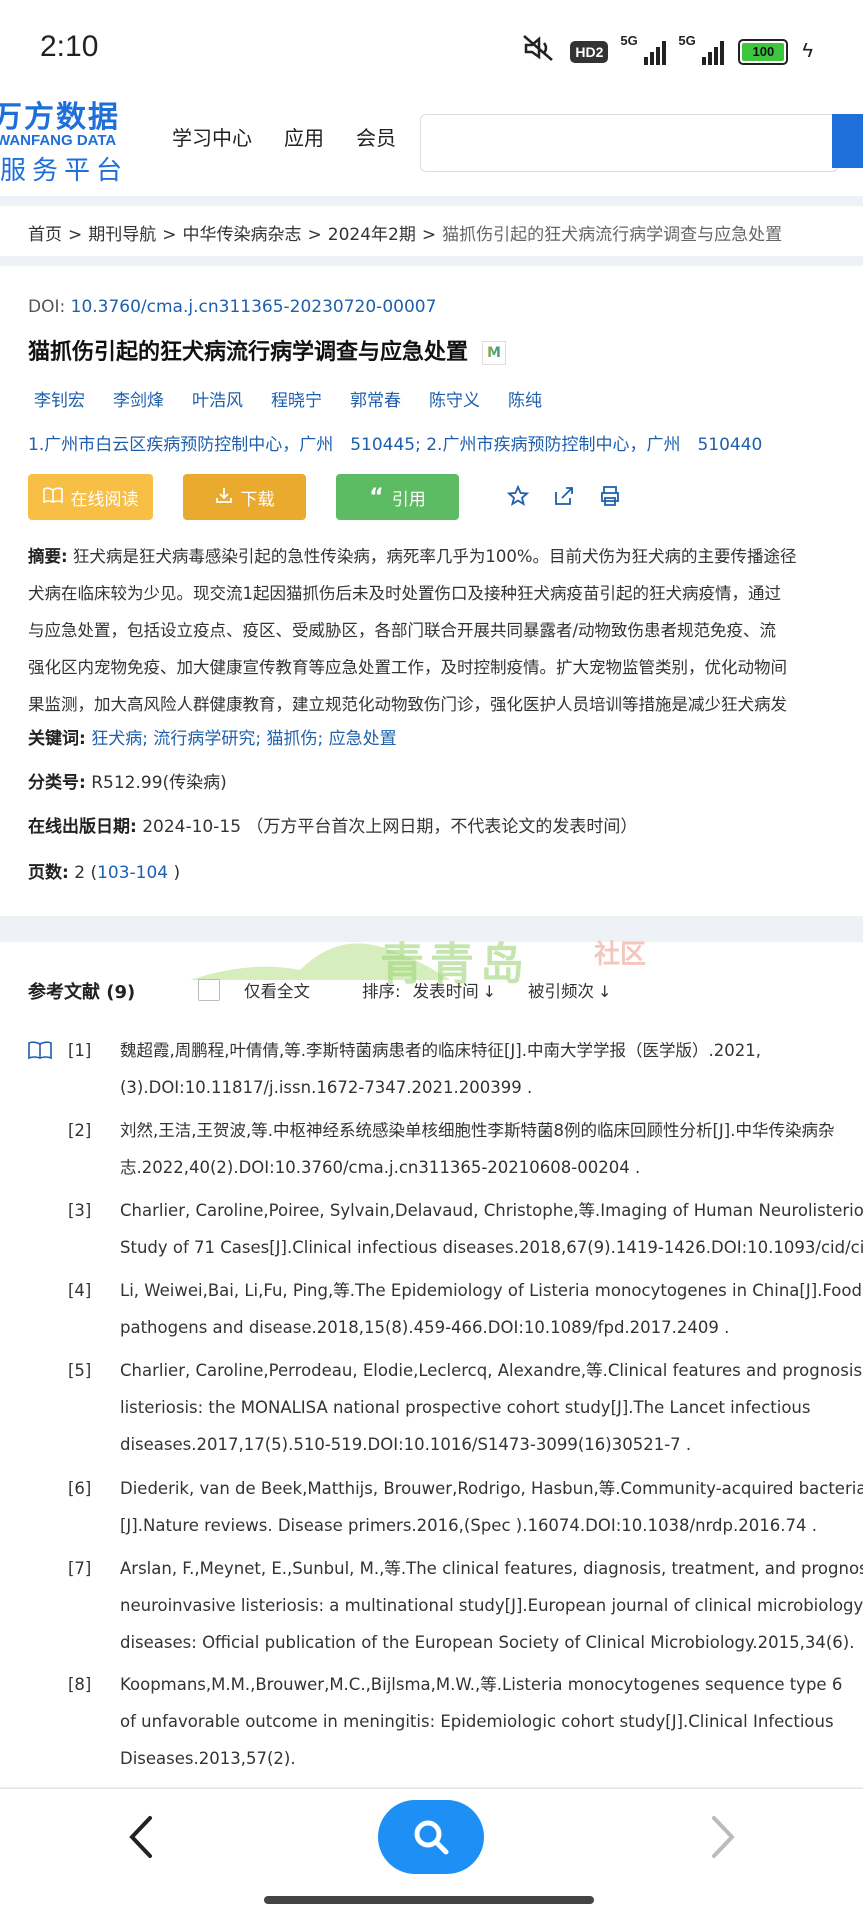 The image size is (863, 1921). Describe the element at coordinates (242, 235) in the screenshot. I see `breadcrumb-journal: 中华传染病杂志` at that location.